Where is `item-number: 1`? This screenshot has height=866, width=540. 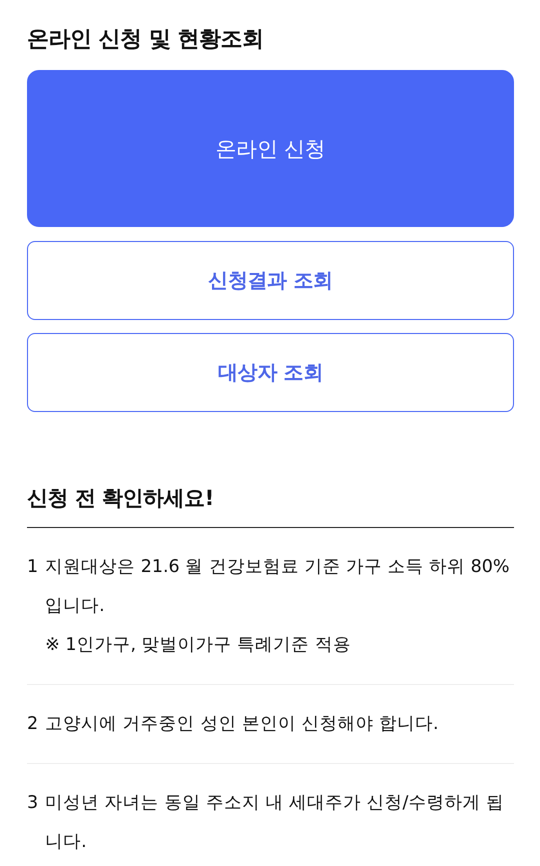 item-number: 1 is located at coordinates (32, 567).